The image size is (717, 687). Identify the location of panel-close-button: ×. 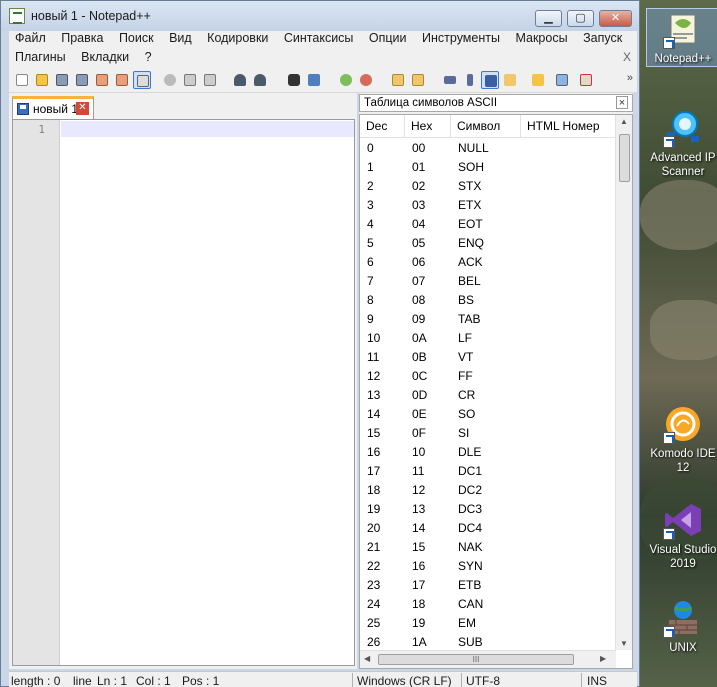
(622, 102).